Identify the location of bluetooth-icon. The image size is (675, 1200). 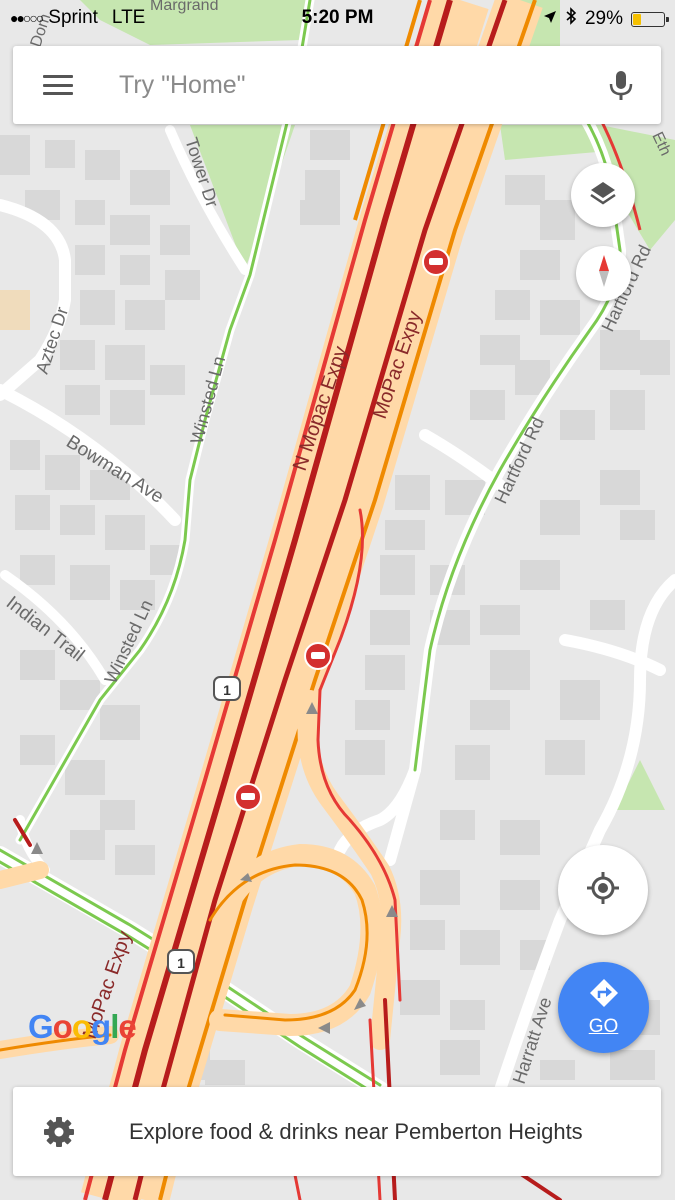
(571, 19).